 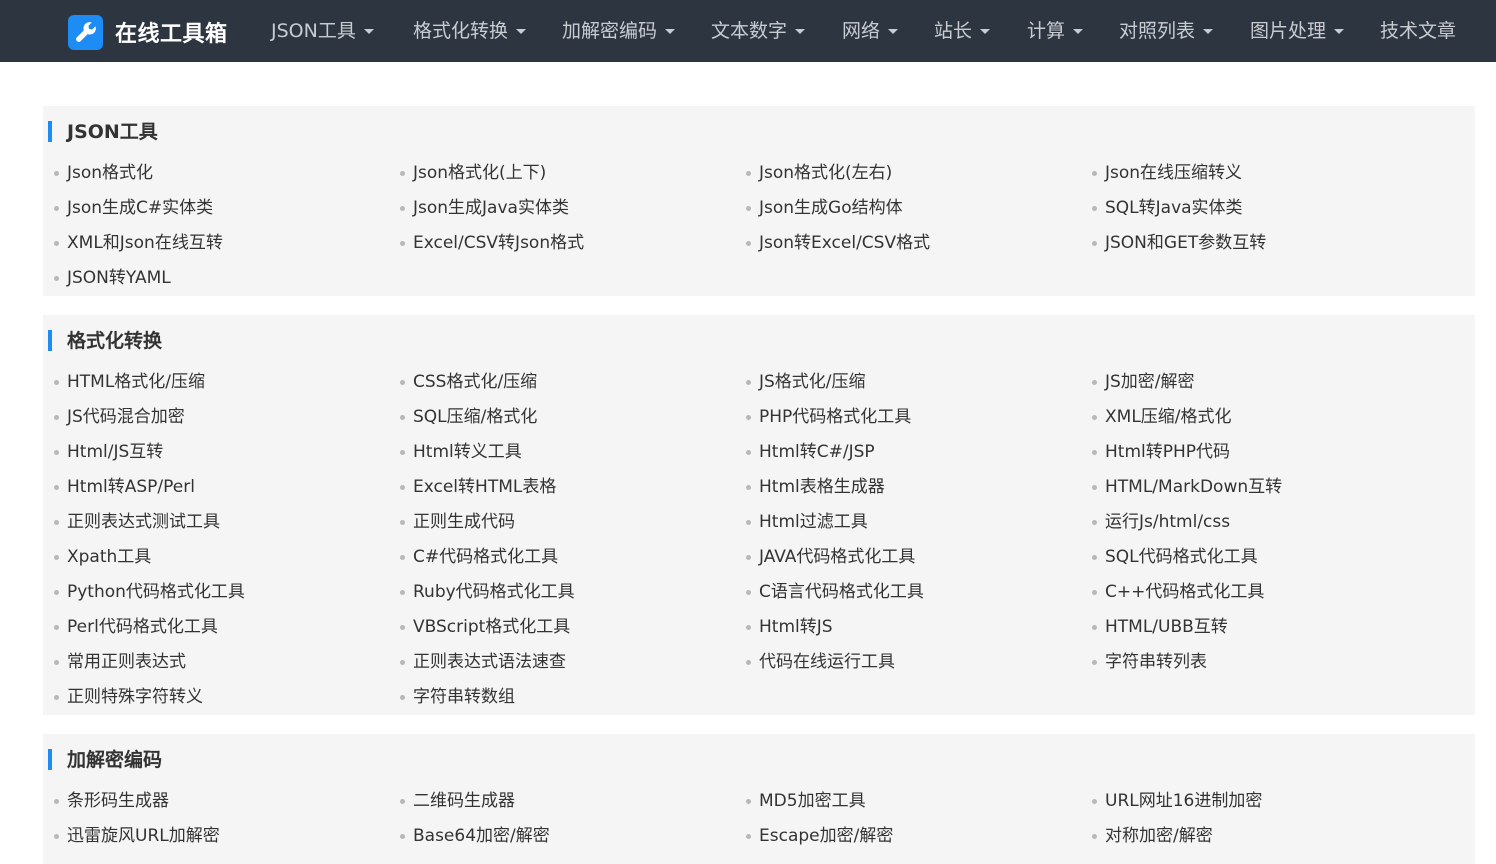 I want to click on tool-link: Html转PHP代码, so click(x=1155, y=452).